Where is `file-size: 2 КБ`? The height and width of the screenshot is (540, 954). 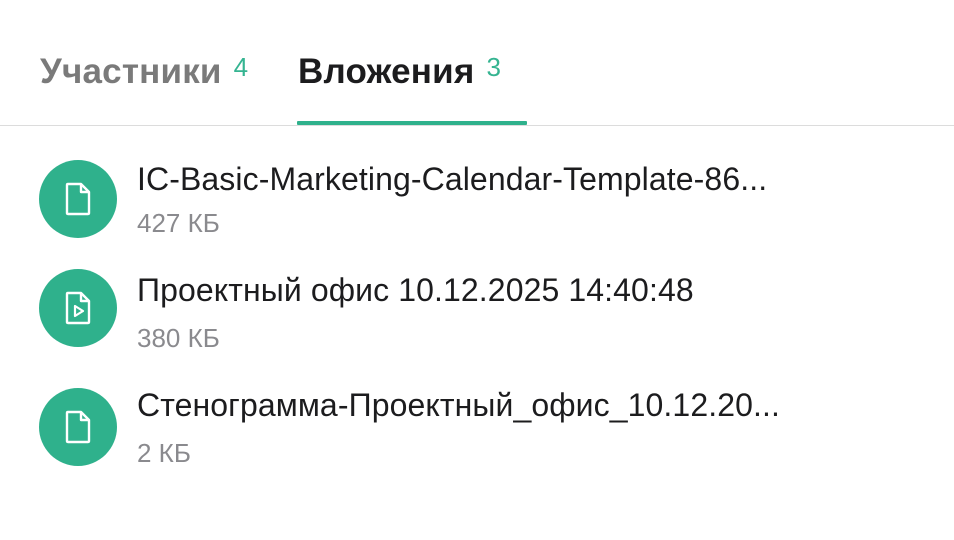
file-size: 2 КБ is located at coordinates (164, 453).